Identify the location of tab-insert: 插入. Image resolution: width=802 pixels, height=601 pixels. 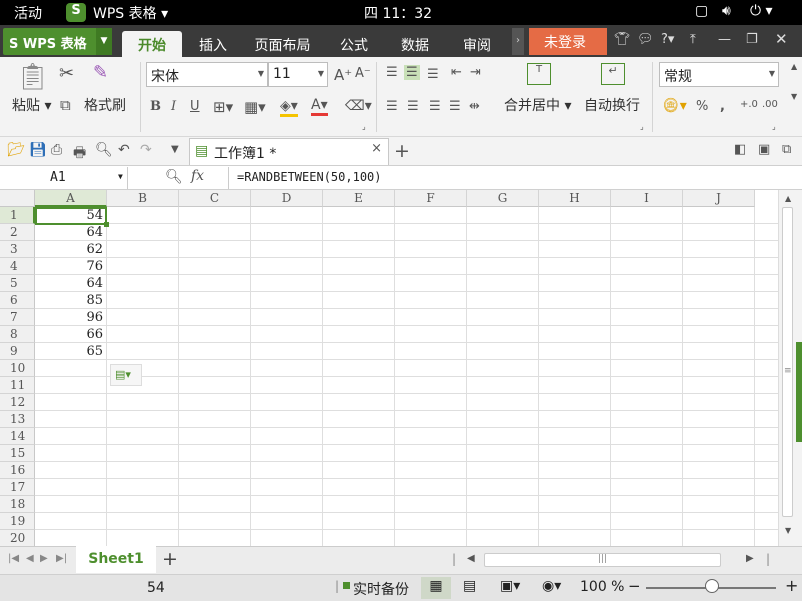
(213, 44).